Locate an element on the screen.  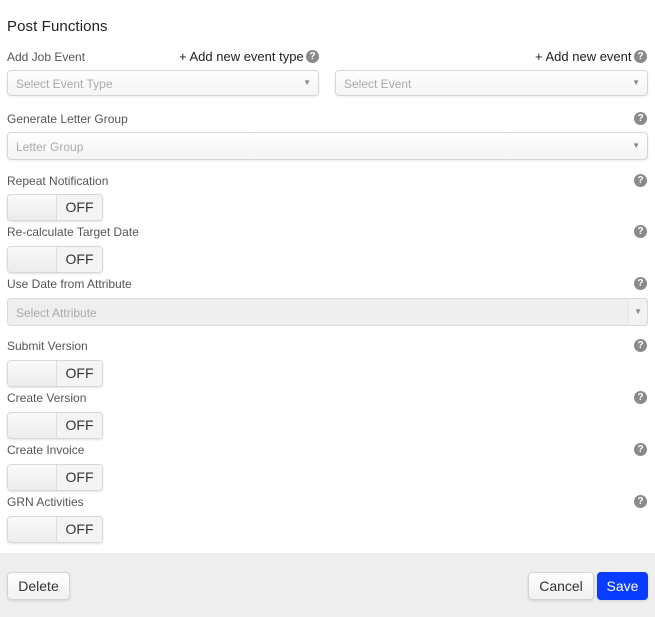
create-version-toggle: OFF is located at coordinates (55, 425).